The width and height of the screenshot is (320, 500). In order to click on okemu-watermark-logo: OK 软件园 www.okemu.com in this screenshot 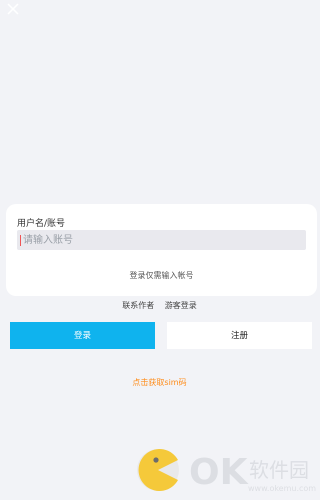, I will do `click(226, 471)`.